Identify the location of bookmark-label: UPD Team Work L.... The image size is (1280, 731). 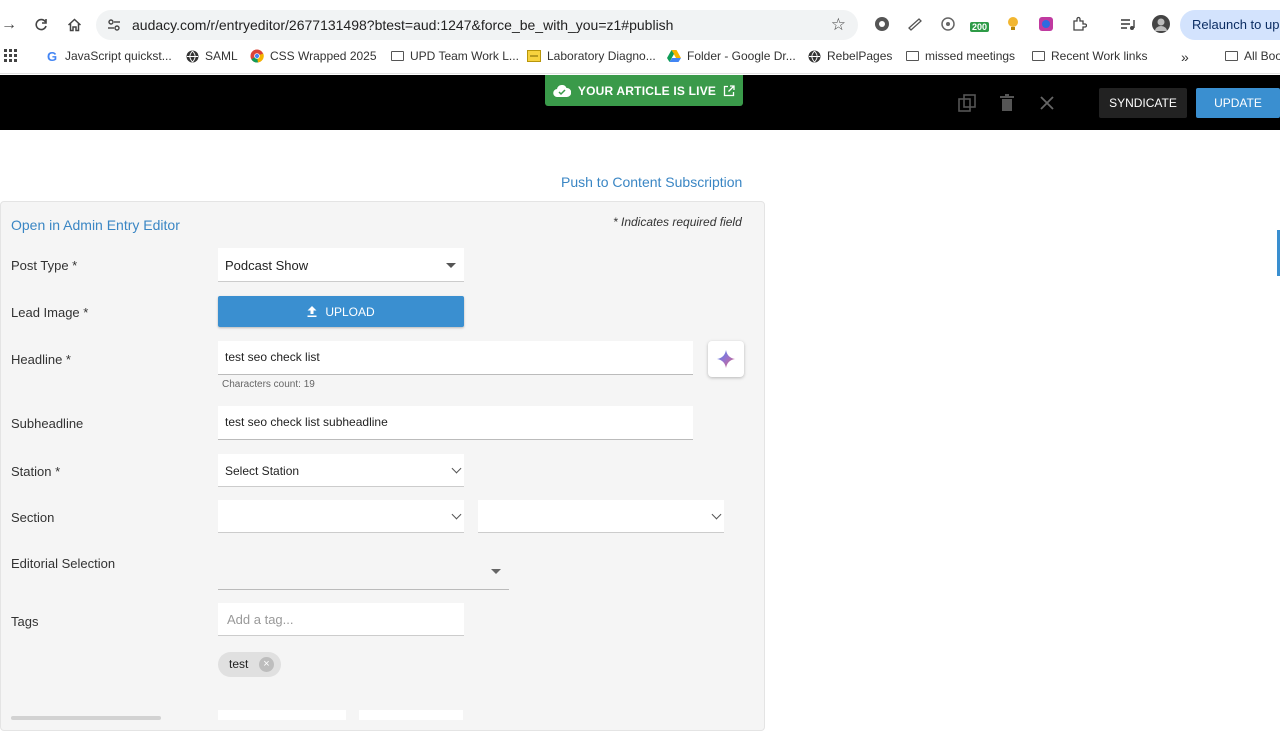
(464, 56).